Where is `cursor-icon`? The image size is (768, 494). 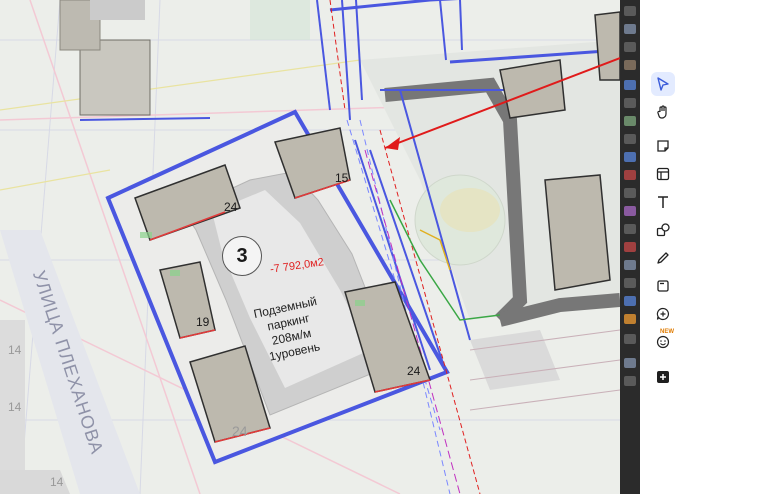 cursor-icon is located at coordinates (663, 84).